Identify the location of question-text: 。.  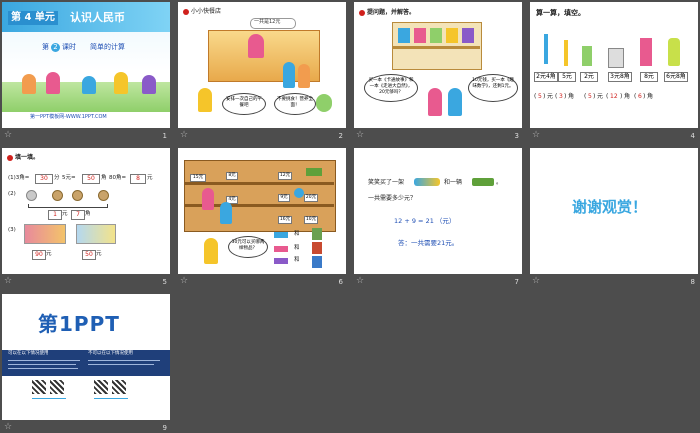
(499, 182).